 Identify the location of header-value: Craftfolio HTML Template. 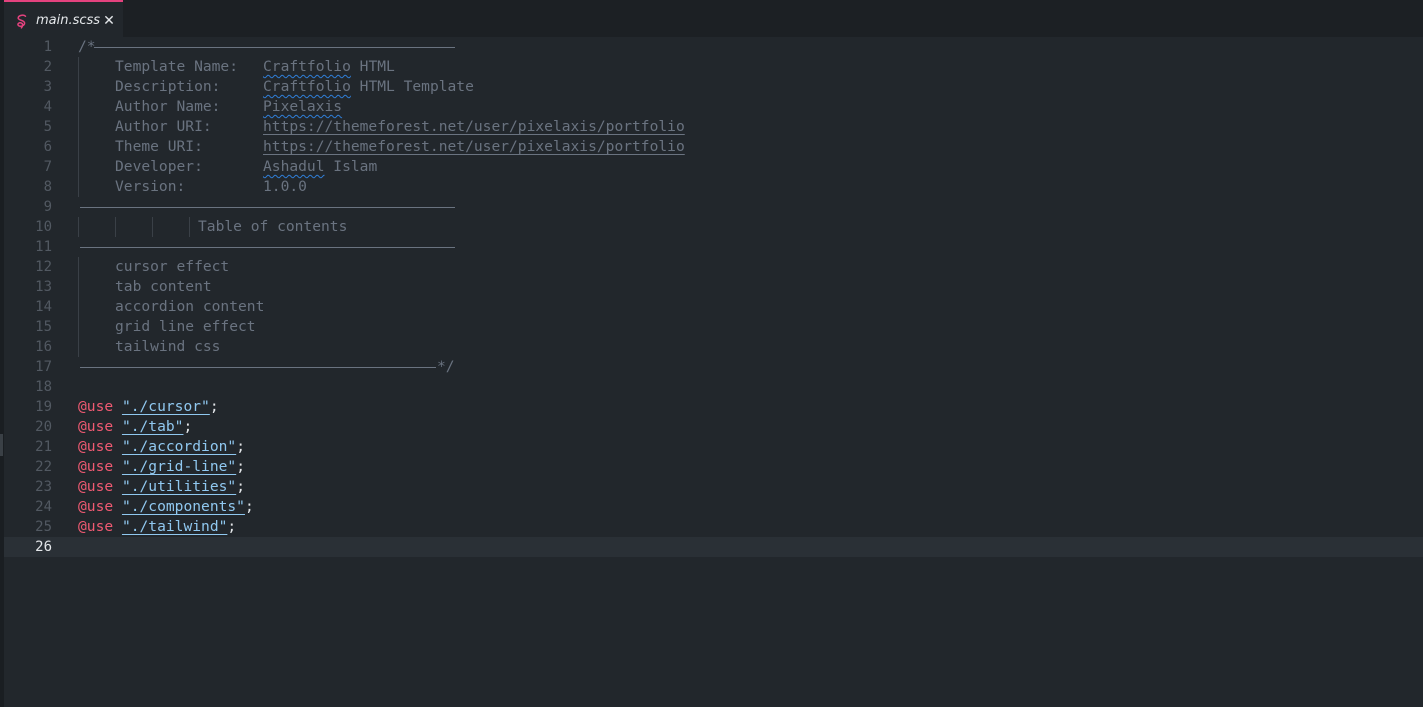
(368, 87).